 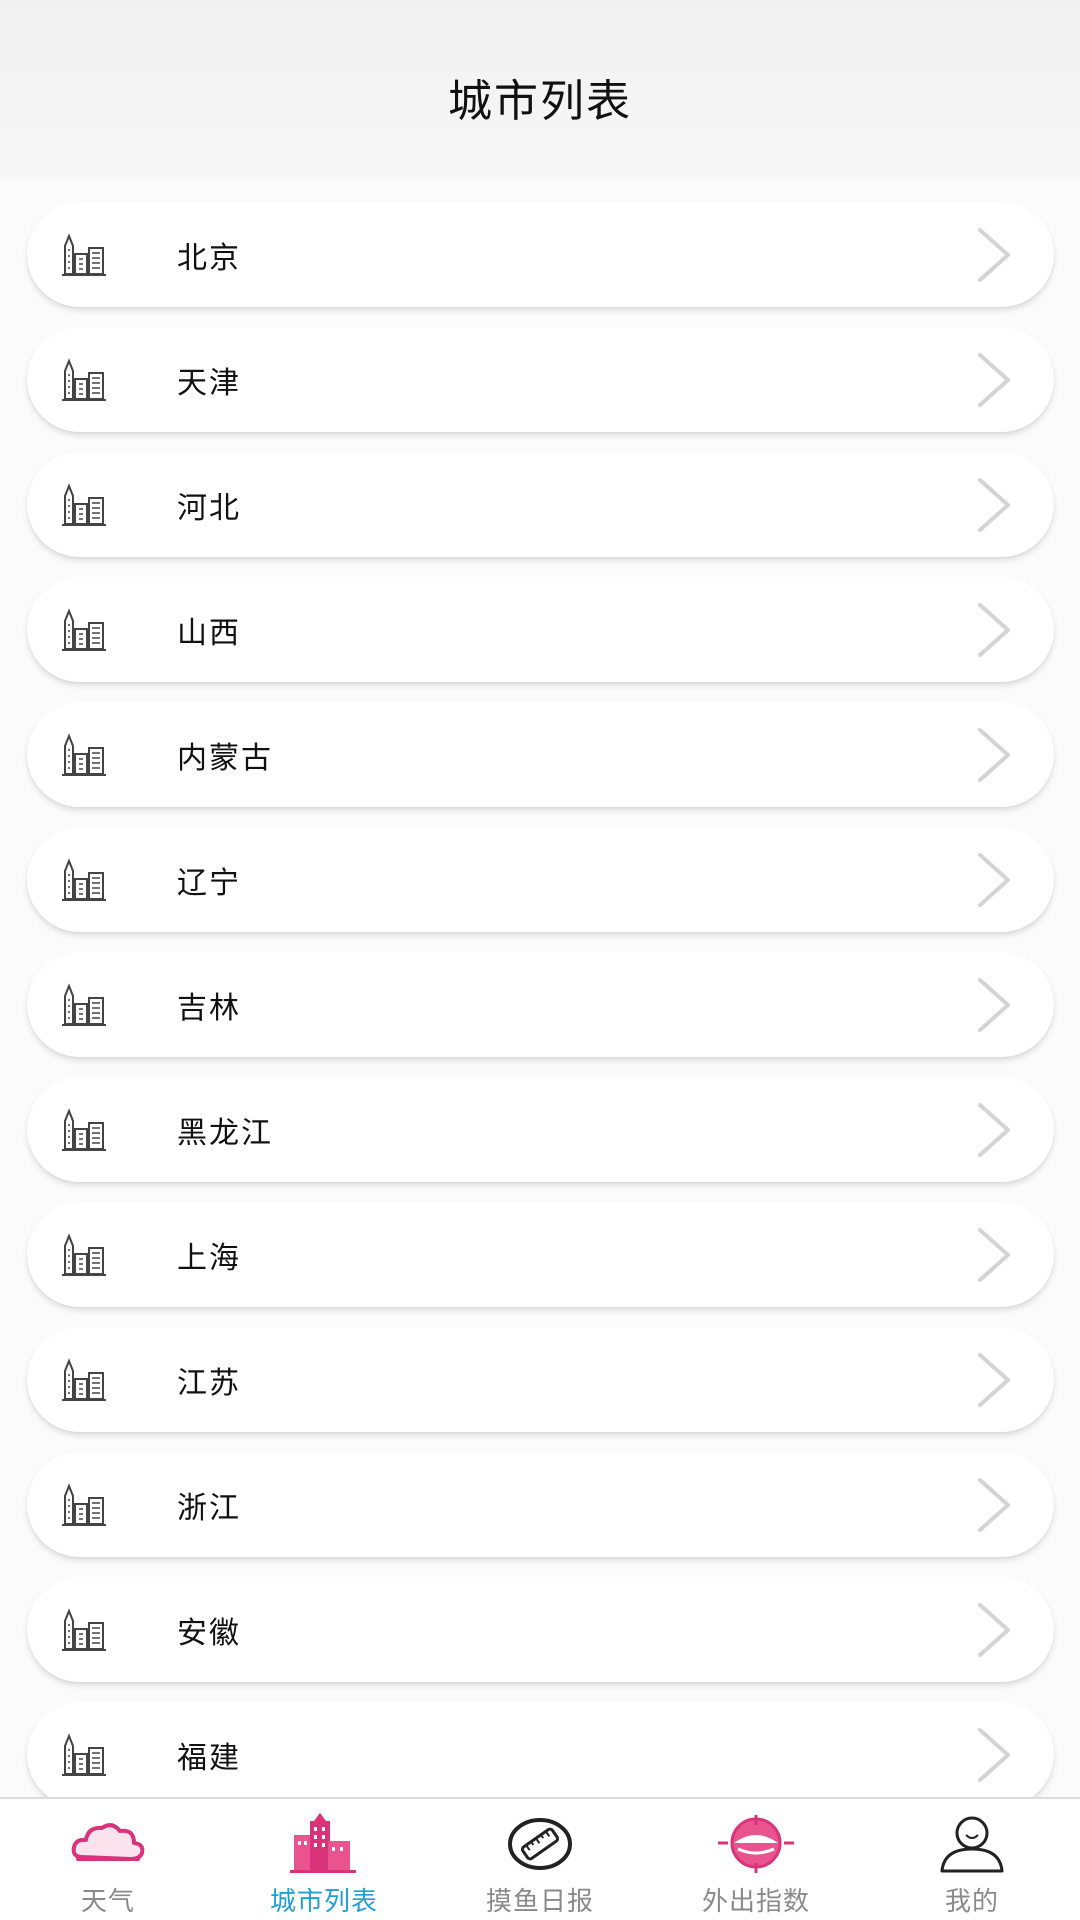 What do you see at coordinates (225, 1133) in the screenshot?
I see `city-name-label: 黑龙江` at bounding box center [225, 1133].